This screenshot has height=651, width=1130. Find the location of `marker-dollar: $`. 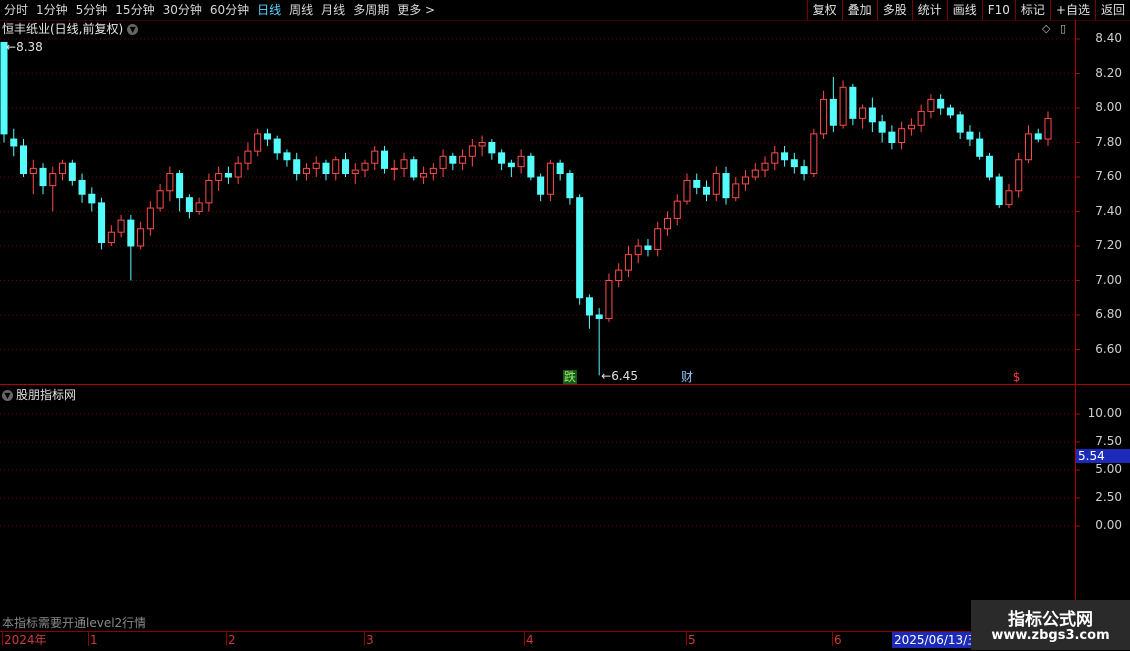

marker-dollar: $ is located at coordinates (1017, 377).